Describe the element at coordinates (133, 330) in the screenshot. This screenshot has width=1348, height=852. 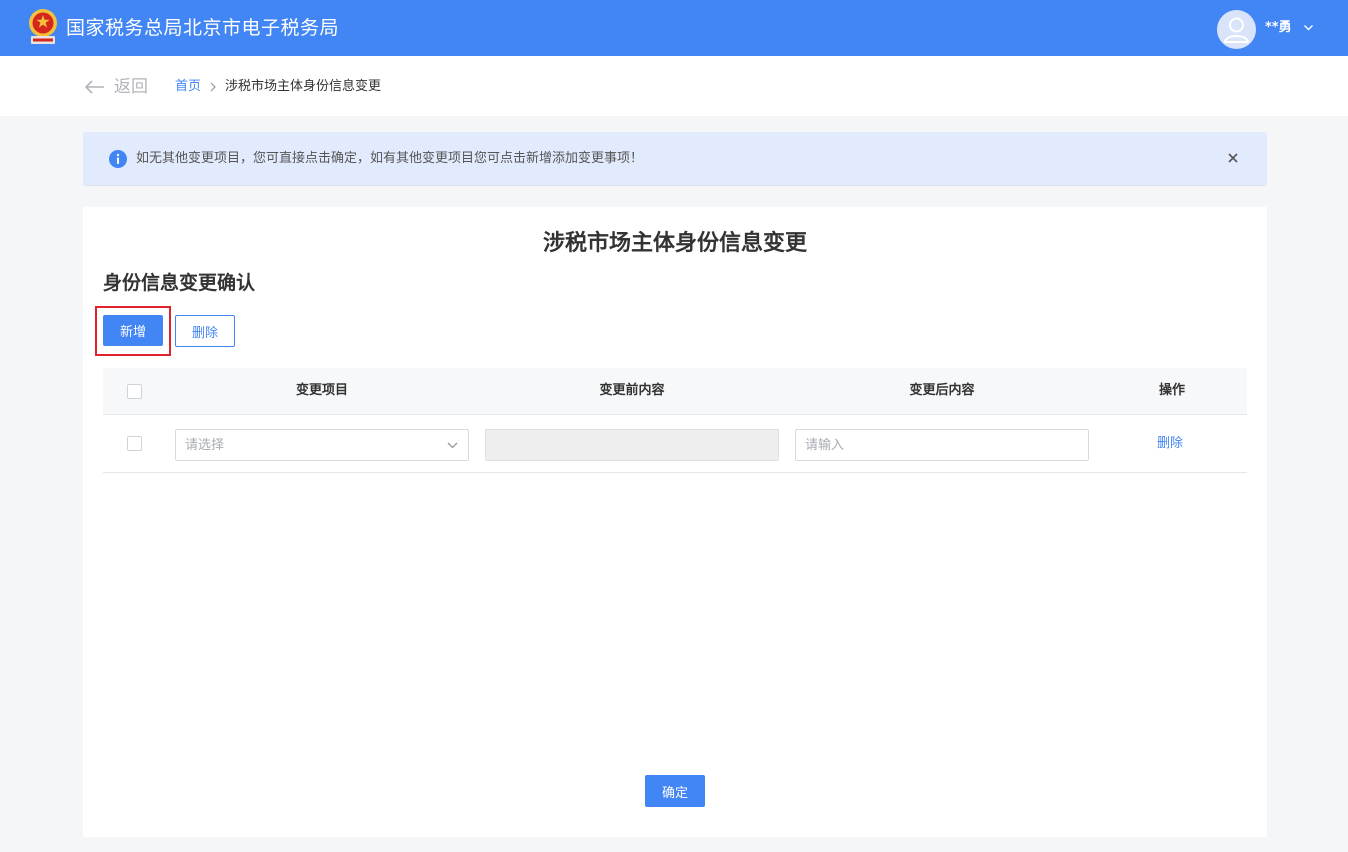
I see `add-button: 新增` at that location.